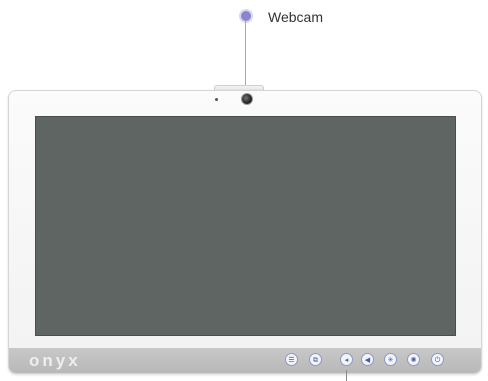 The height and width of the screenshot is (381, 488). What do you see at coordinates (245, 57) in the screenshot?
I see `webcam-callout-line` at bounding box center [245, 57].